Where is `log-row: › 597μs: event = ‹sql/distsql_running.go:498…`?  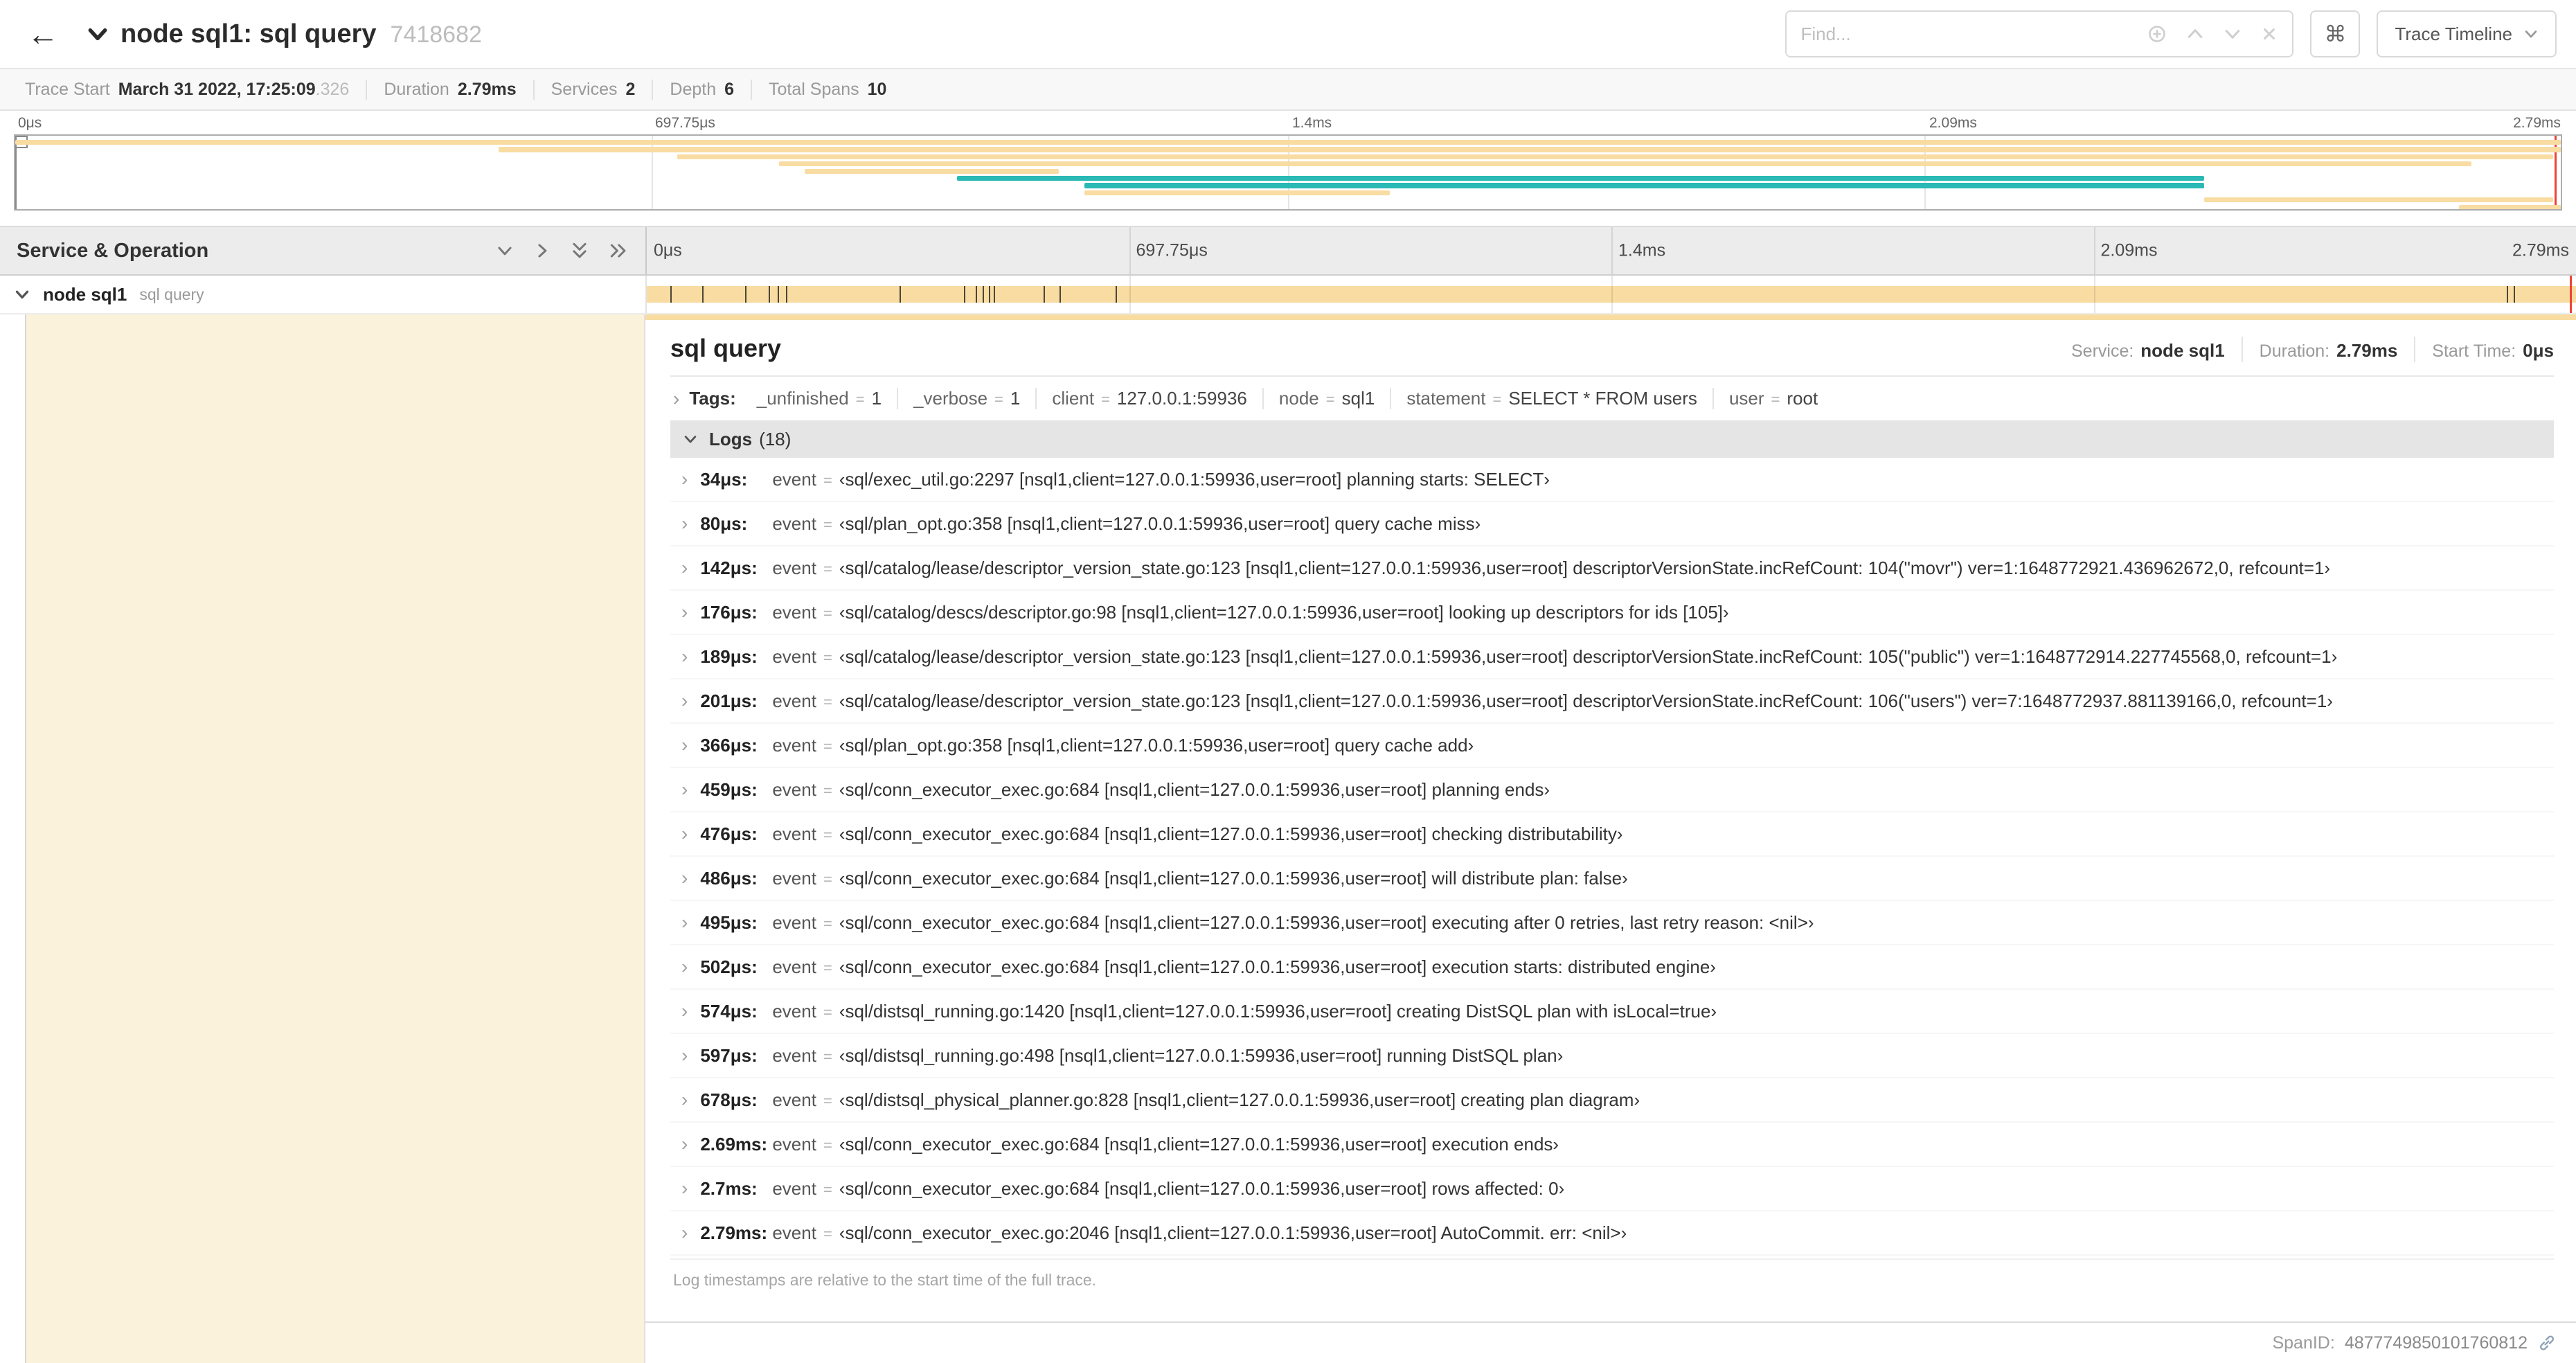 log-row: › 597μs: event = ‹sql/distsql_running.go:498… is located at coordinates (1612, 1056).